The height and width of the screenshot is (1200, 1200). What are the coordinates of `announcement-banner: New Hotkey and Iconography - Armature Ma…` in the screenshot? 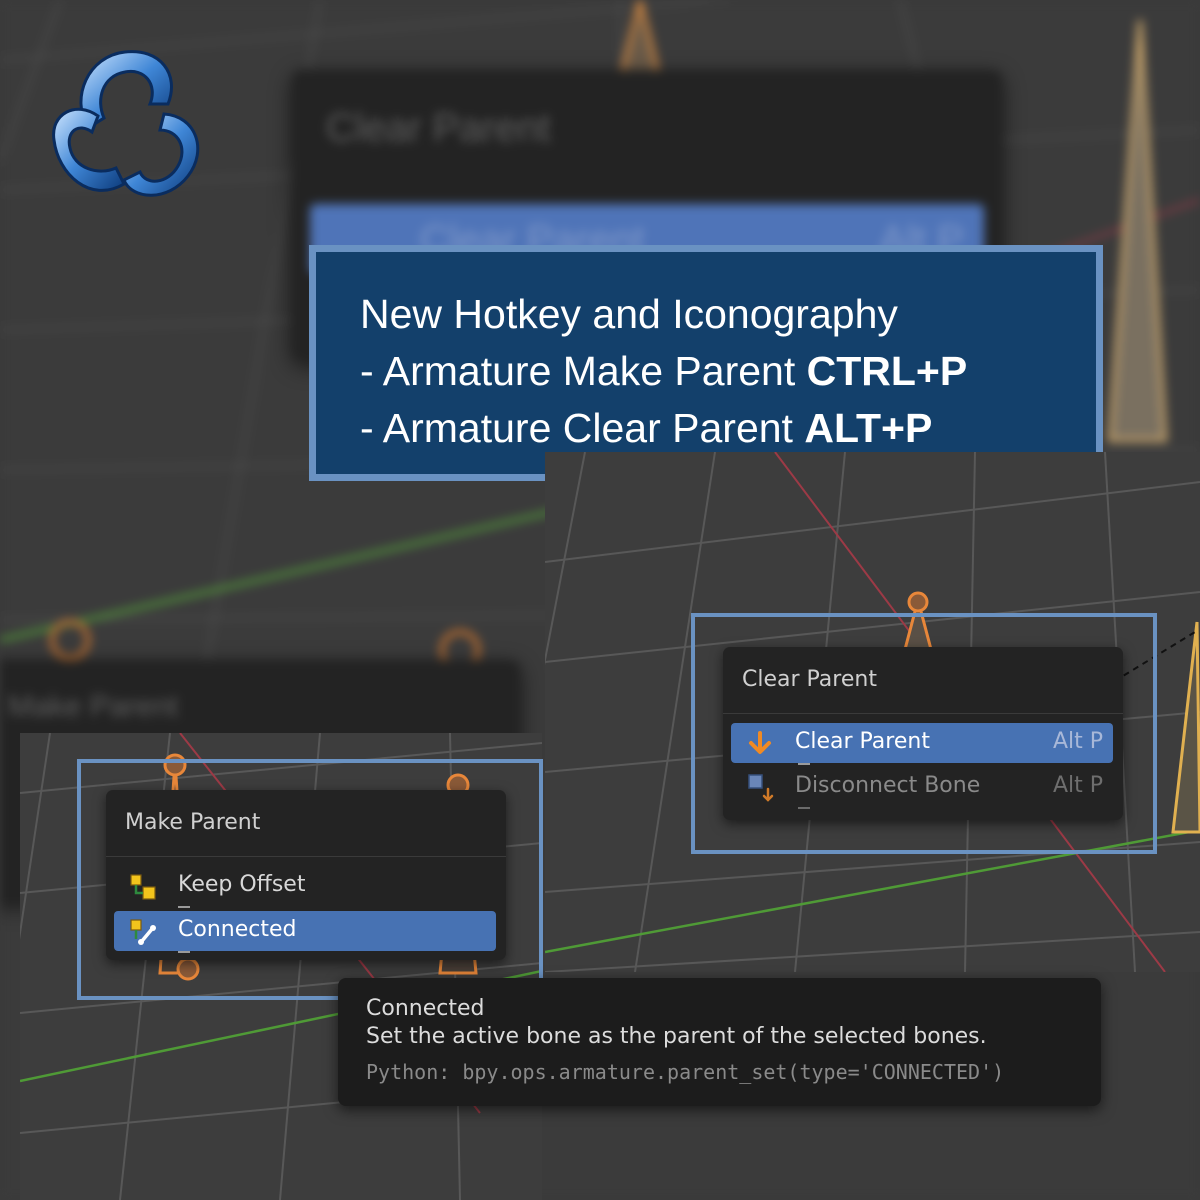 It's located at (706, 363).